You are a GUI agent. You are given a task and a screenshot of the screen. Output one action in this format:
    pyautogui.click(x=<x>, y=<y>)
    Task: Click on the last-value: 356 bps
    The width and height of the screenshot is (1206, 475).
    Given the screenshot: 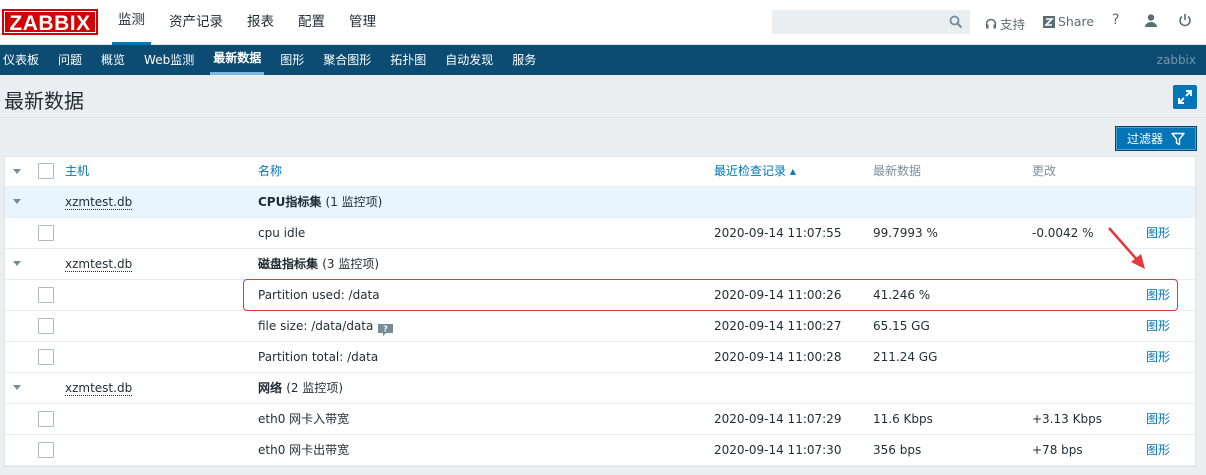 What is the action you would take?
    pyautogui.click(x=897, y=450)
    